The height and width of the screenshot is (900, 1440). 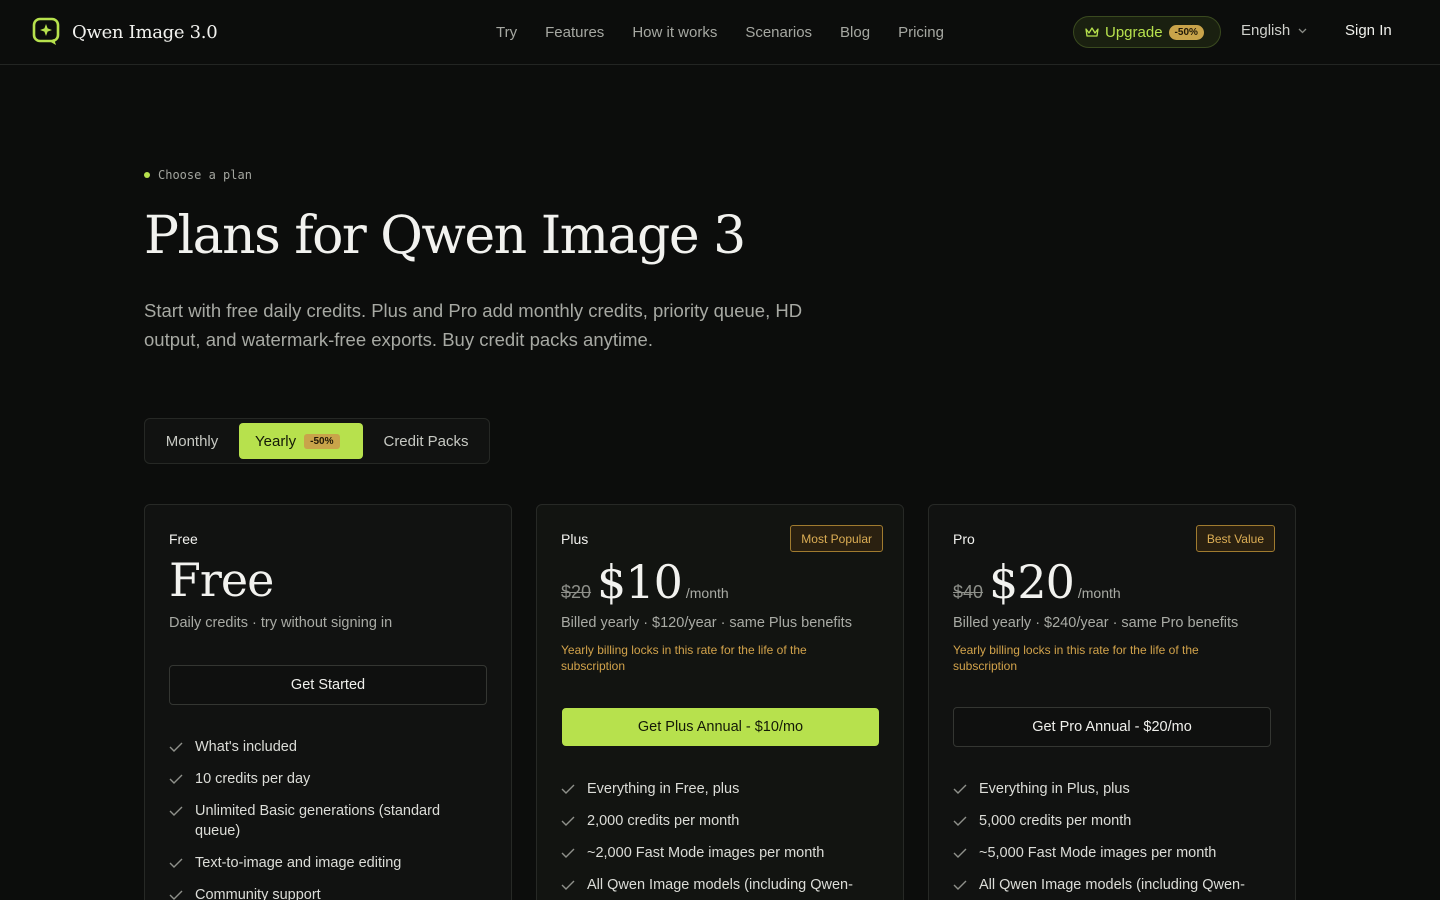 I want to click on nav-link-try: Try, so click(x=506, y=32).